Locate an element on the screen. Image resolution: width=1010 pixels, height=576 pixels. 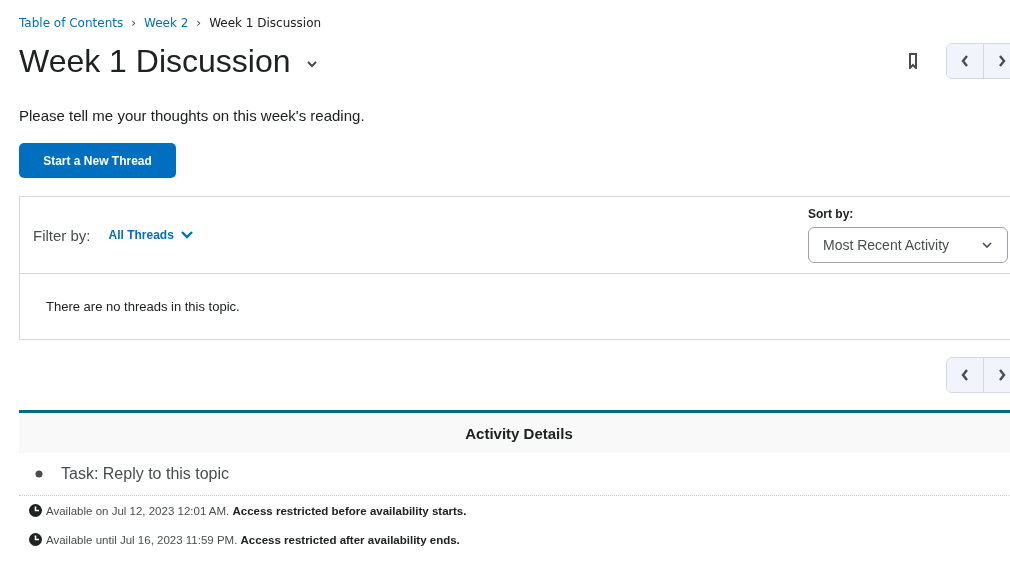
availability-text: Available until Jul 16, 2023 11:59 PM. Access restricted after availability ends. is located at coordinates (253, 539).